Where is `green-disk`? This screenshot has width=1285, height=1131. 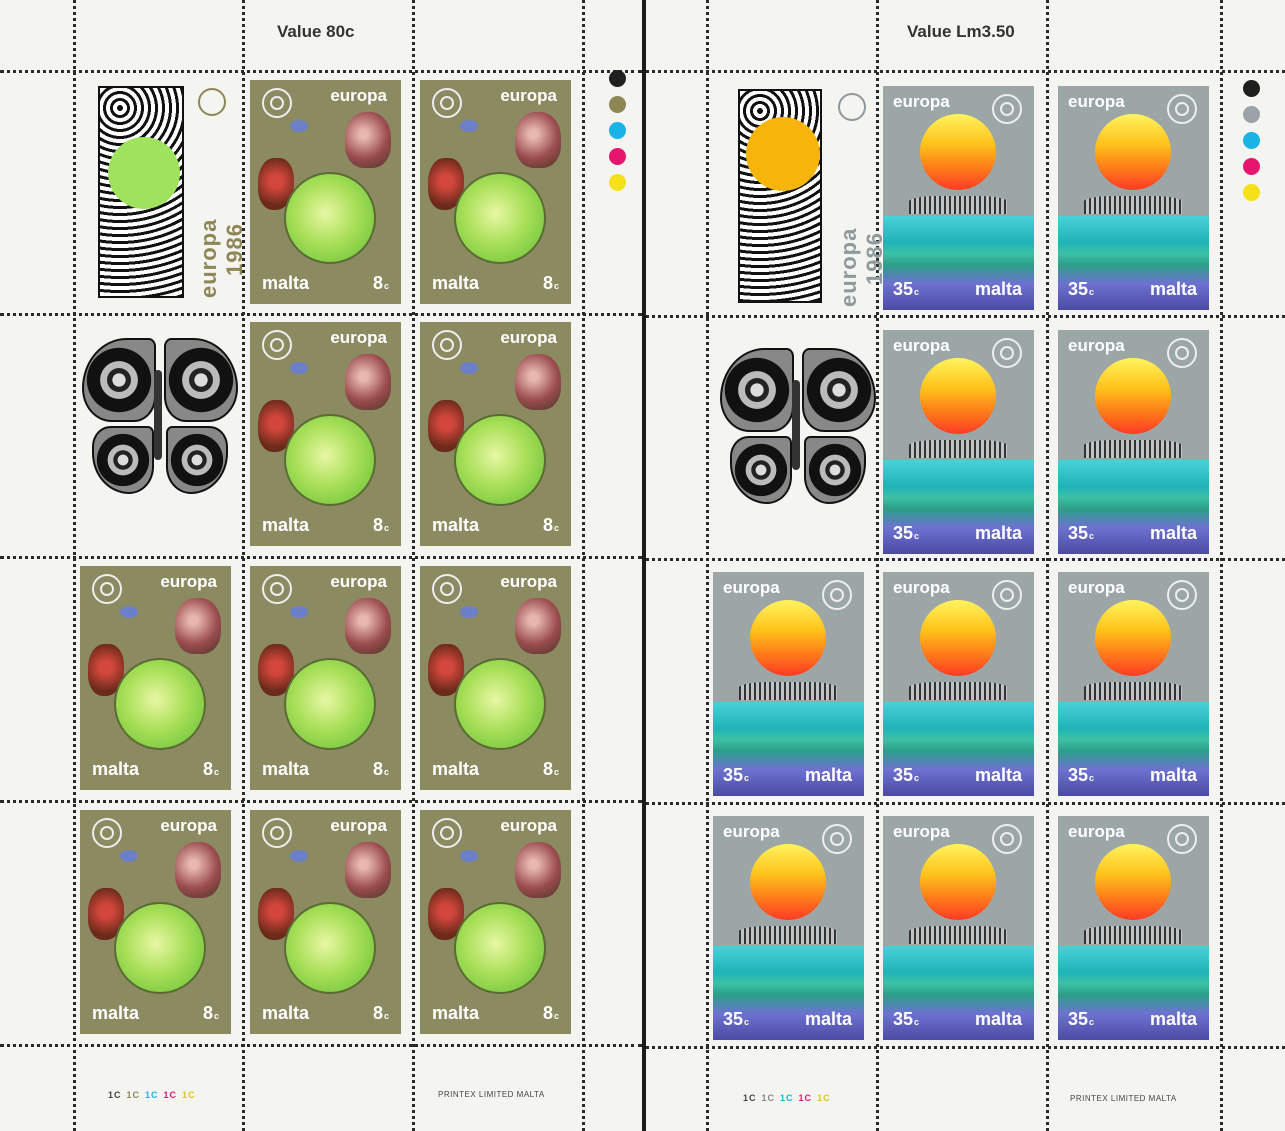
green-disk is located at coordinates (144, 173).